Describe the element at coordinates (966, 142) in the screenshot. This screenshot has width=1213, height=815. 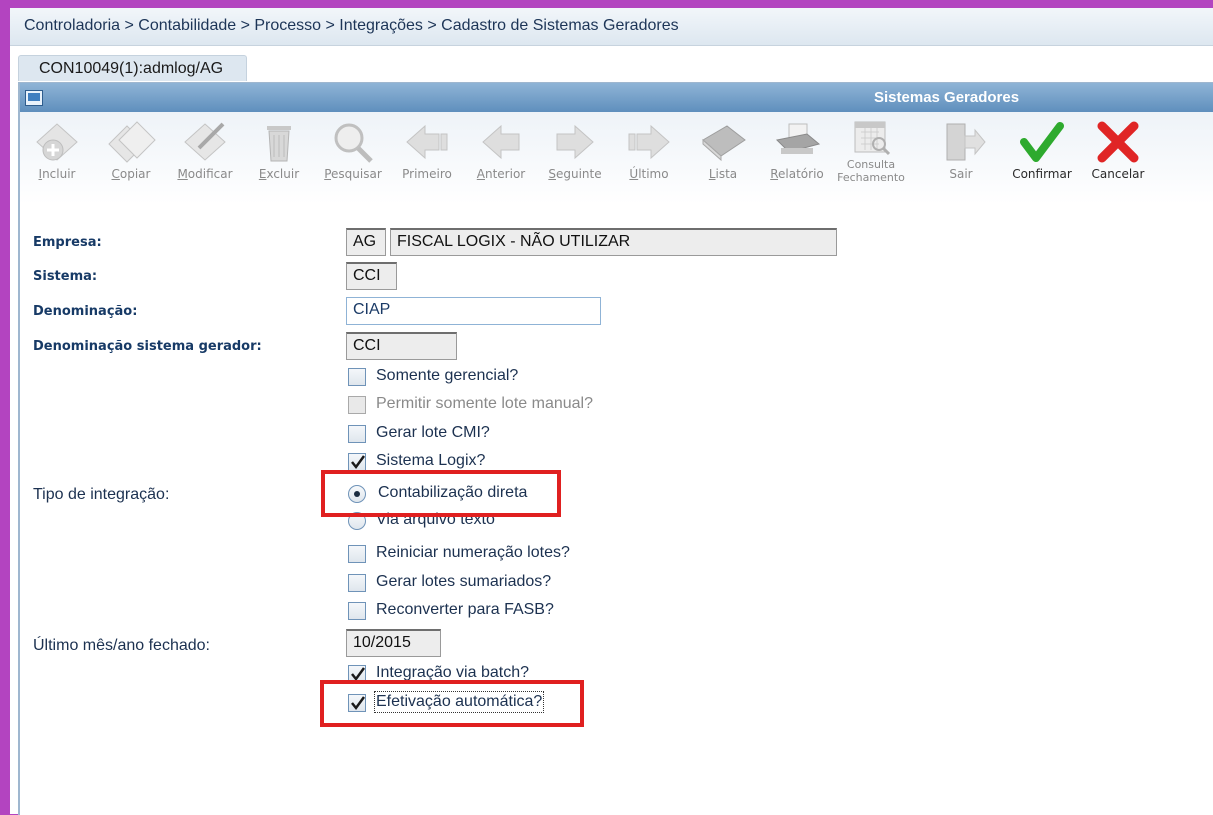
I see `exit-door-icon` at that location.